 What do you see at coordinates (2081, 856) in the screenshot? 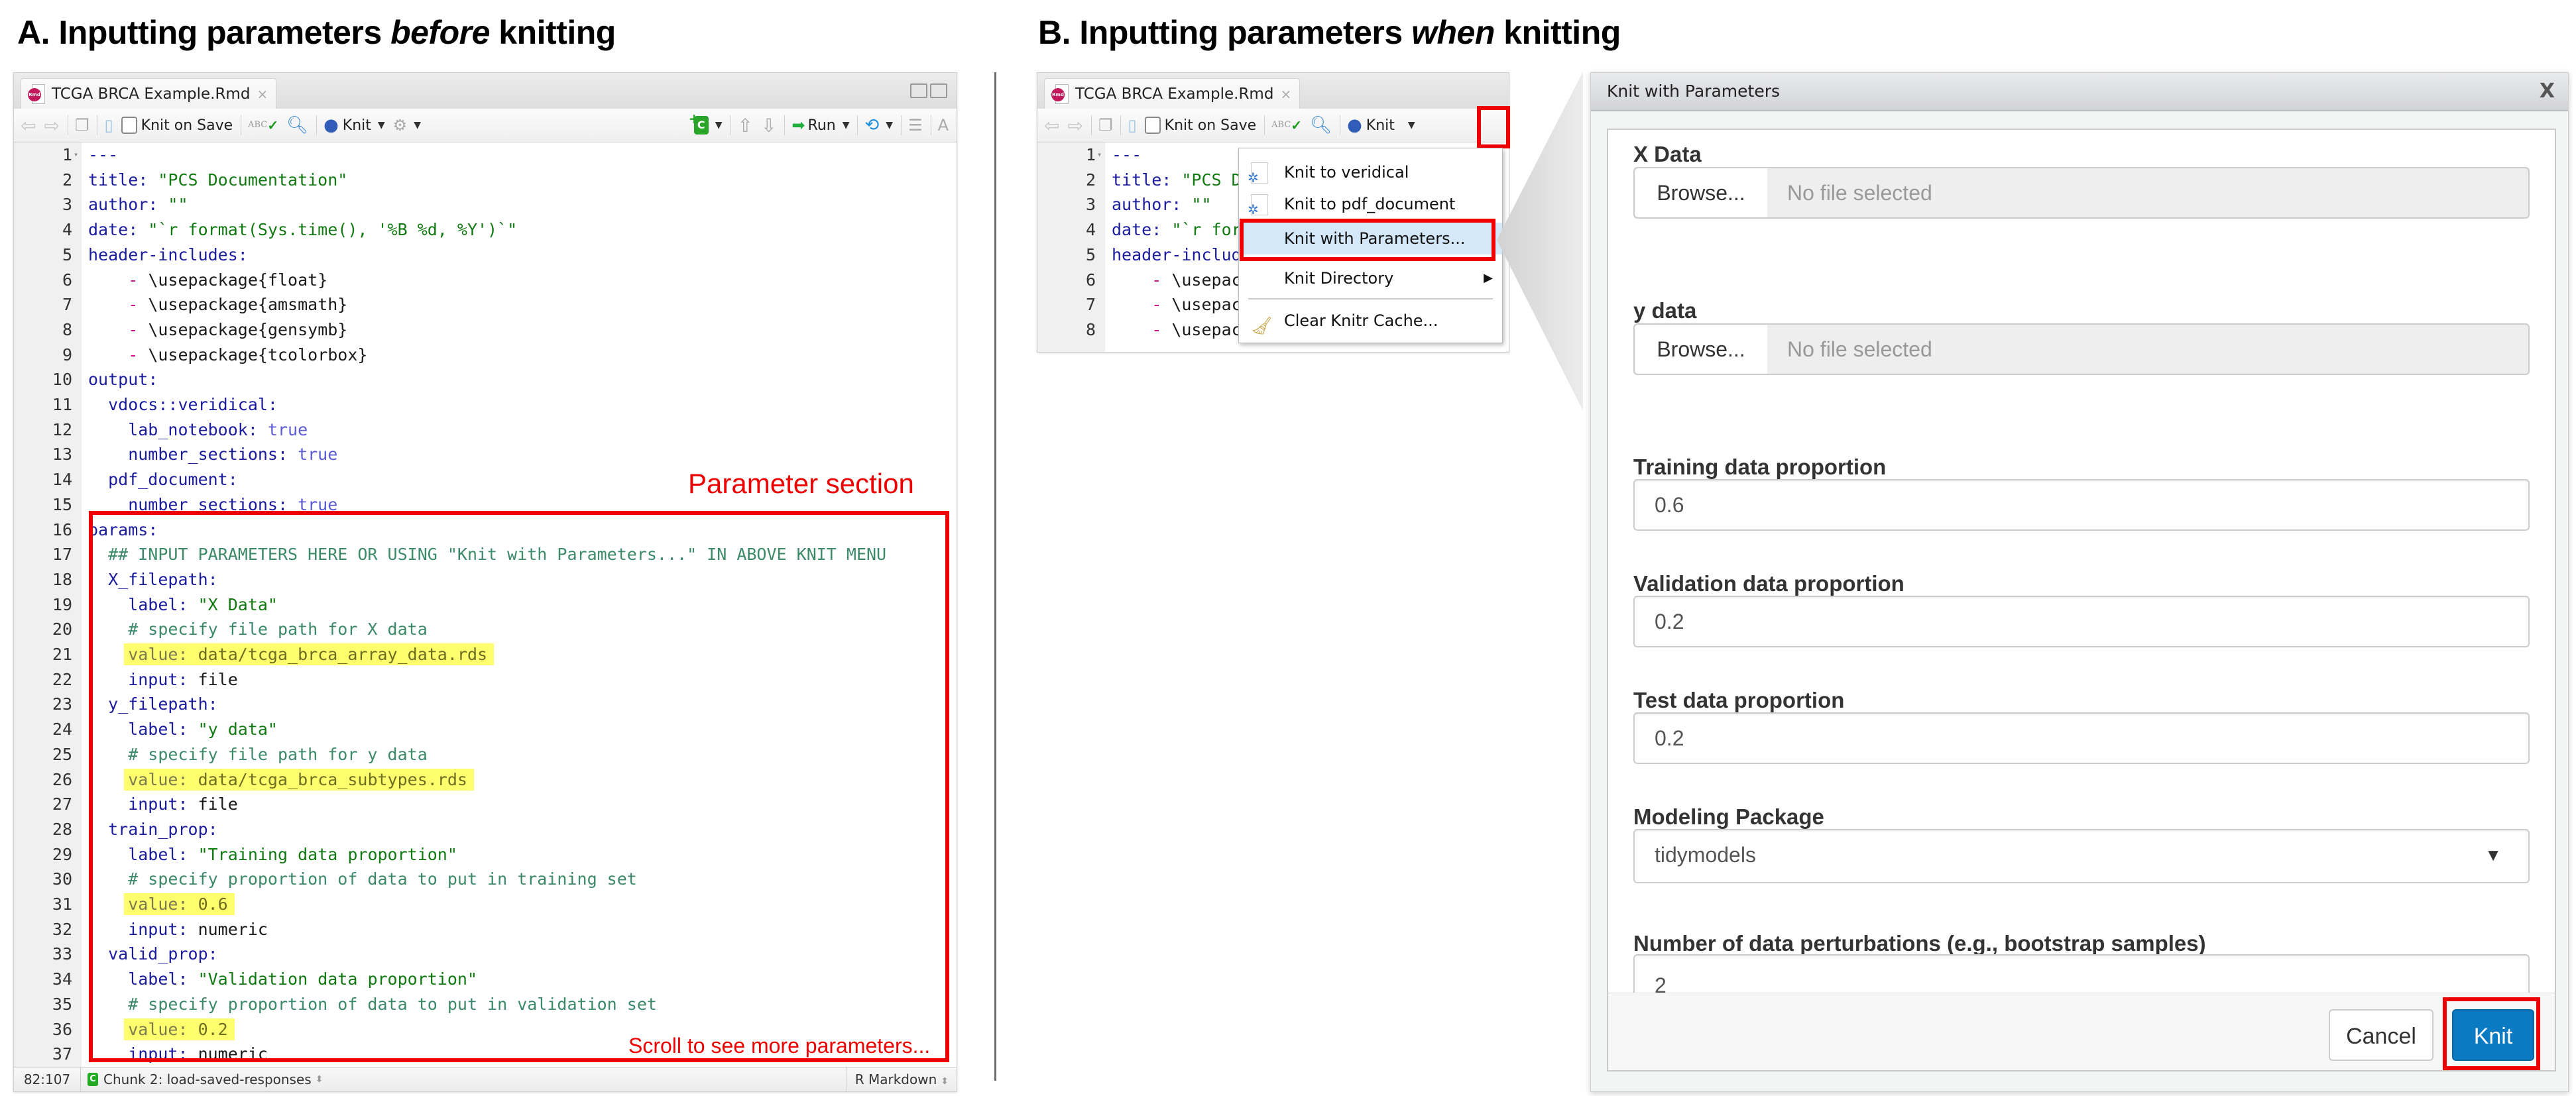
I see `modeling-package-select: tidymodels ▼` at bounding box center [2081, 856].